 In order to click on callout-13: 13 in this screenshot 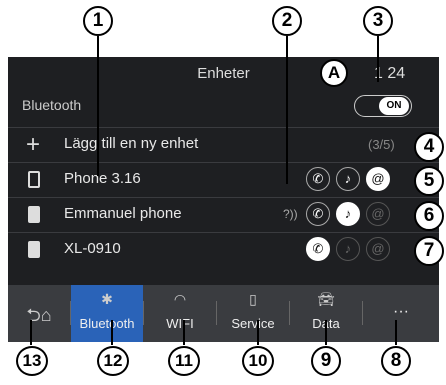, I will do `click(32, 361)`.